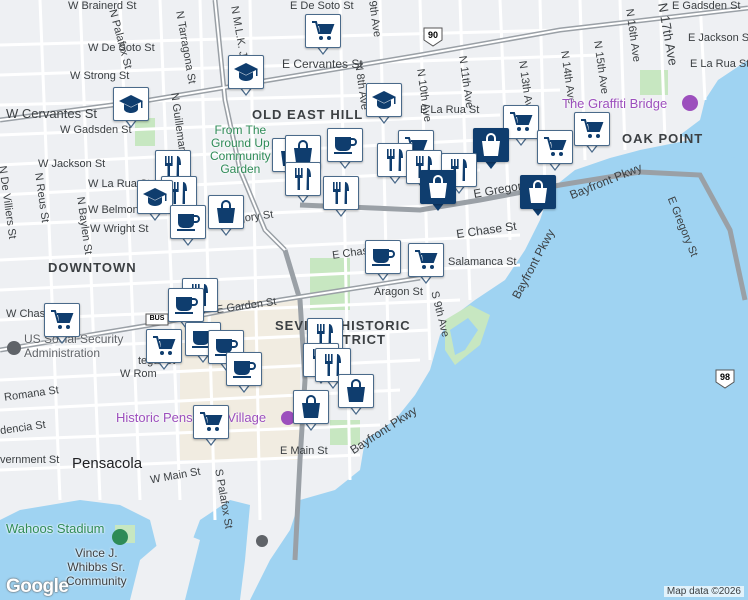 The height and width of the screenshot is (600, 748). What do you see at coordinates (663, 138) in the screenshot?
I see `area-label-oak-point: OAK POINT` at bounding box center [663, 138].